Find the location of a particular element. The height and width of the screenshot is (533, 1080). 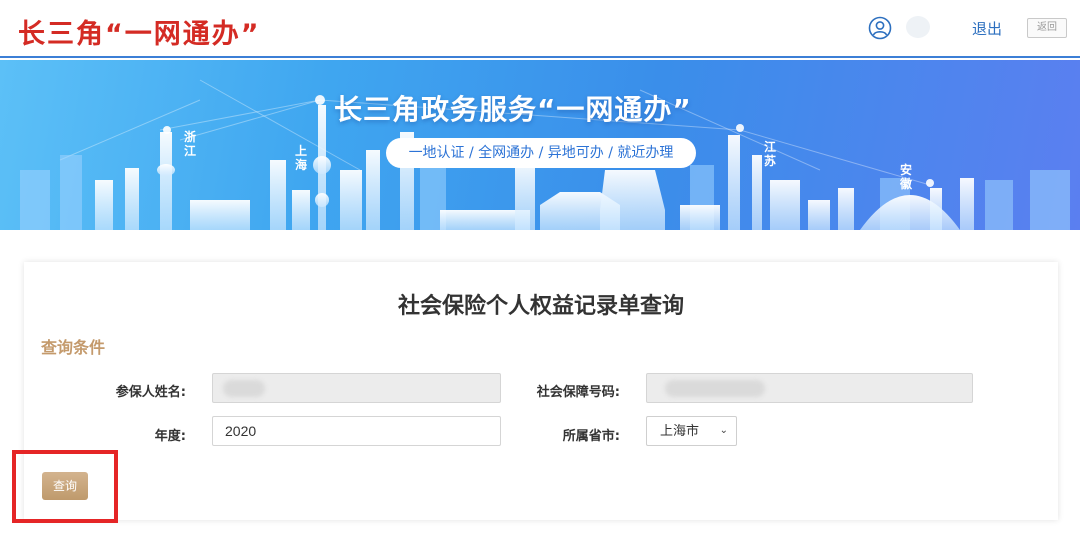

username-redacted is located at coordinates (918, 27).